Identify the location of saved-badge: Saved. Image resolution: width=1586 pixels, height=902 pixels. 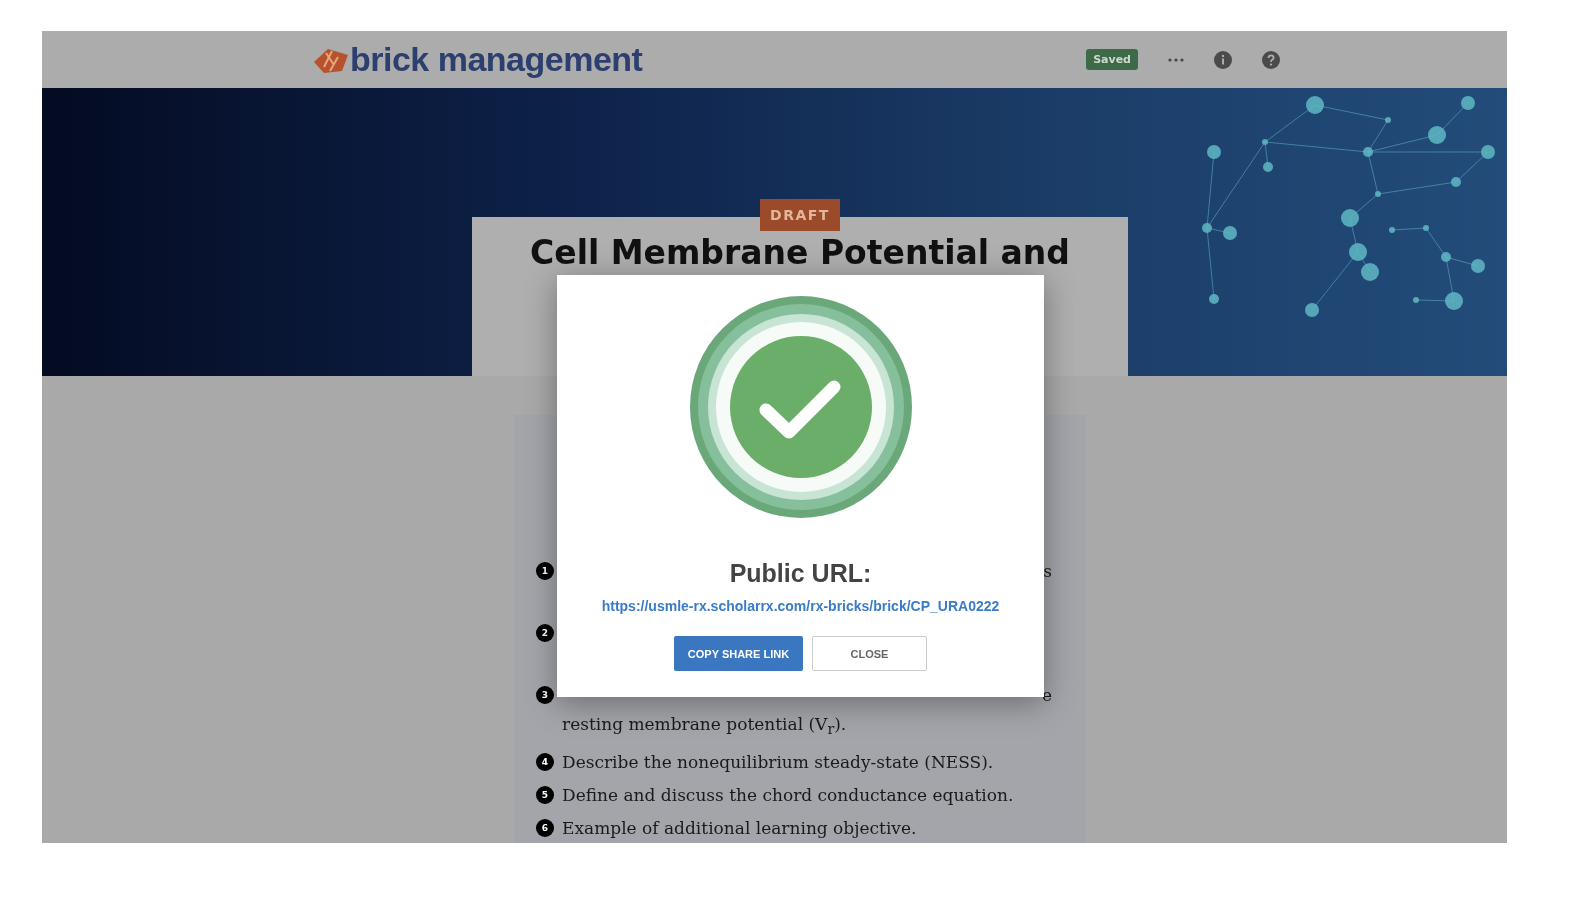
(1112, 59).